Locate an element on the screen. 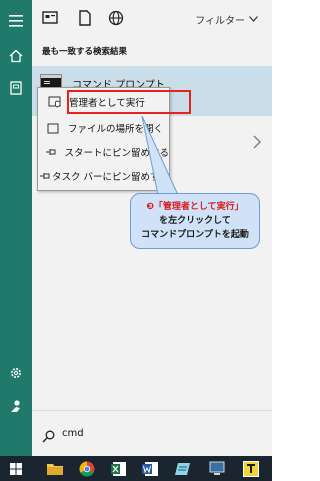 The image size is (320, 481). user-icon is located at coordinates (16, 406).